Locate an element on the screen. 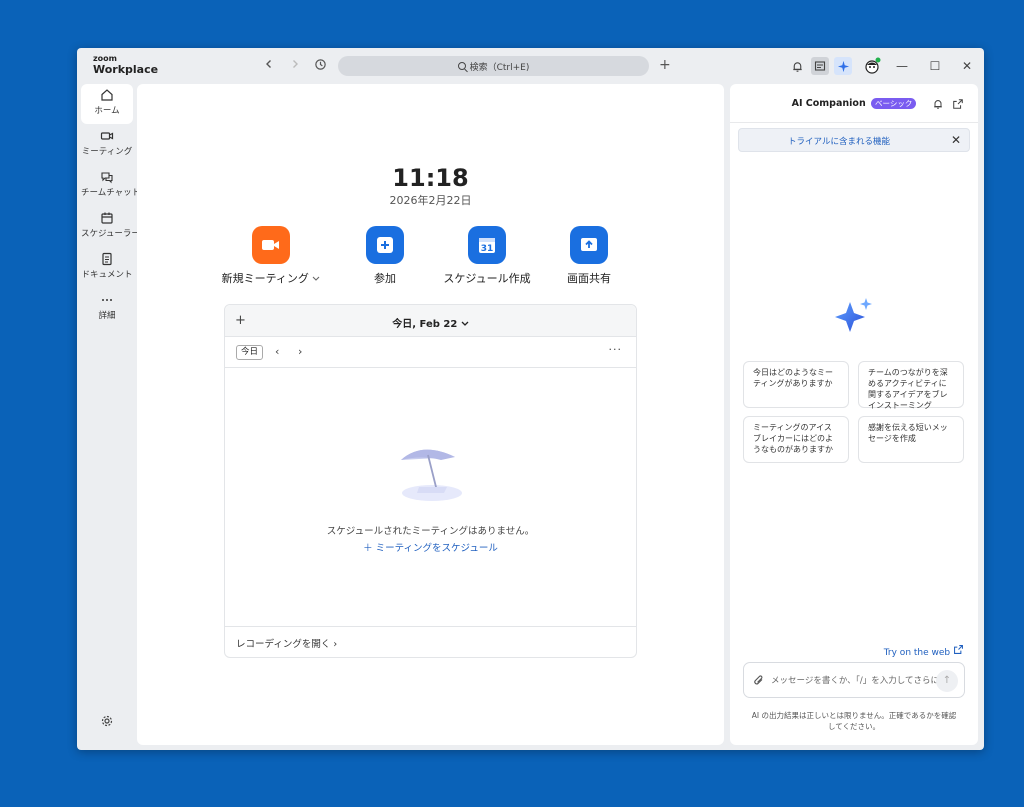  clock: 11:18 is located at coordinates (430, 178).